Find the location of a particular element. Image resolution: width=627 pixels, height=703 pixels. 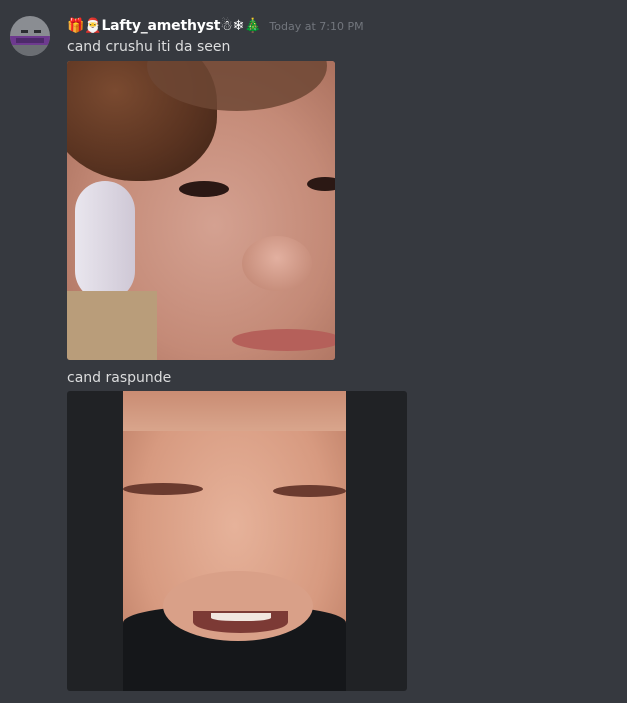

message-text: cand crushu iti da seen is located at coordinates (149, 47).